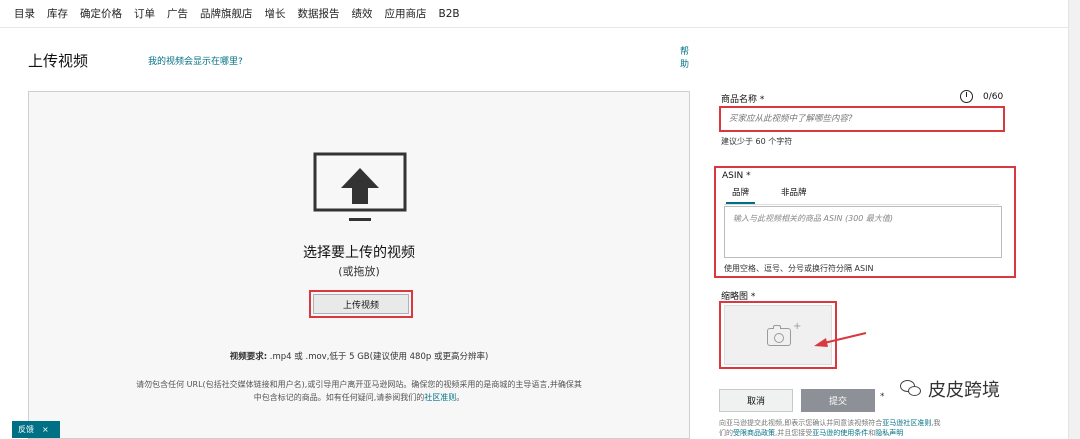 Image resolution: width=1080 pixels, height=439 pixels. What do you see at coordinates (769, 195) in the screenshot?
I see `asin-tabs: 品牌 非品牌` at bounding box center [769, 195].